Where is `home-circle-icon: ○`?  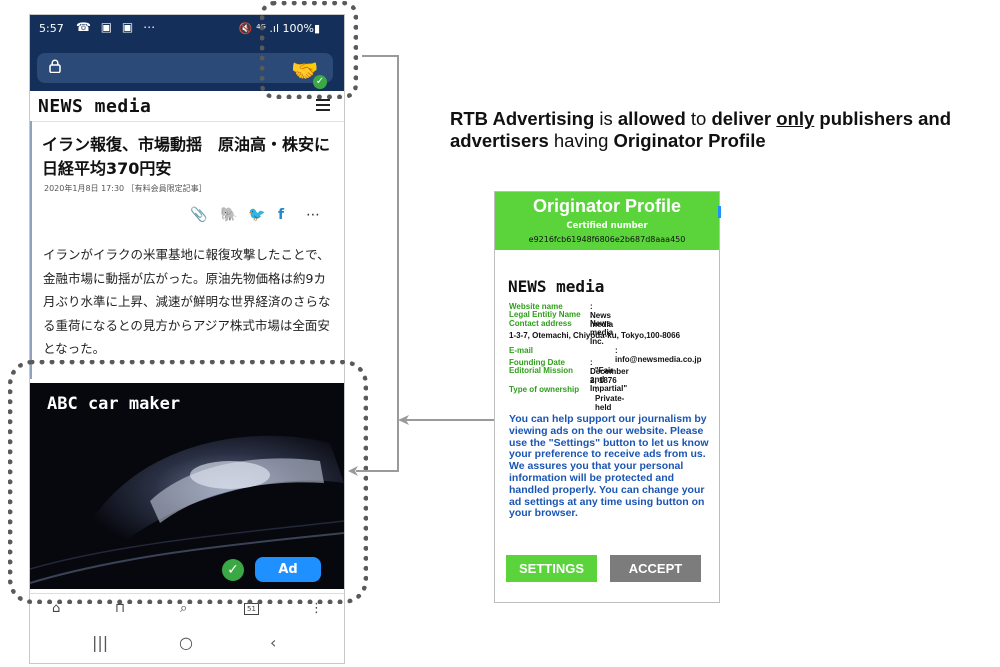
home-circle-icon: ○ is located at coordinates (186, 642).